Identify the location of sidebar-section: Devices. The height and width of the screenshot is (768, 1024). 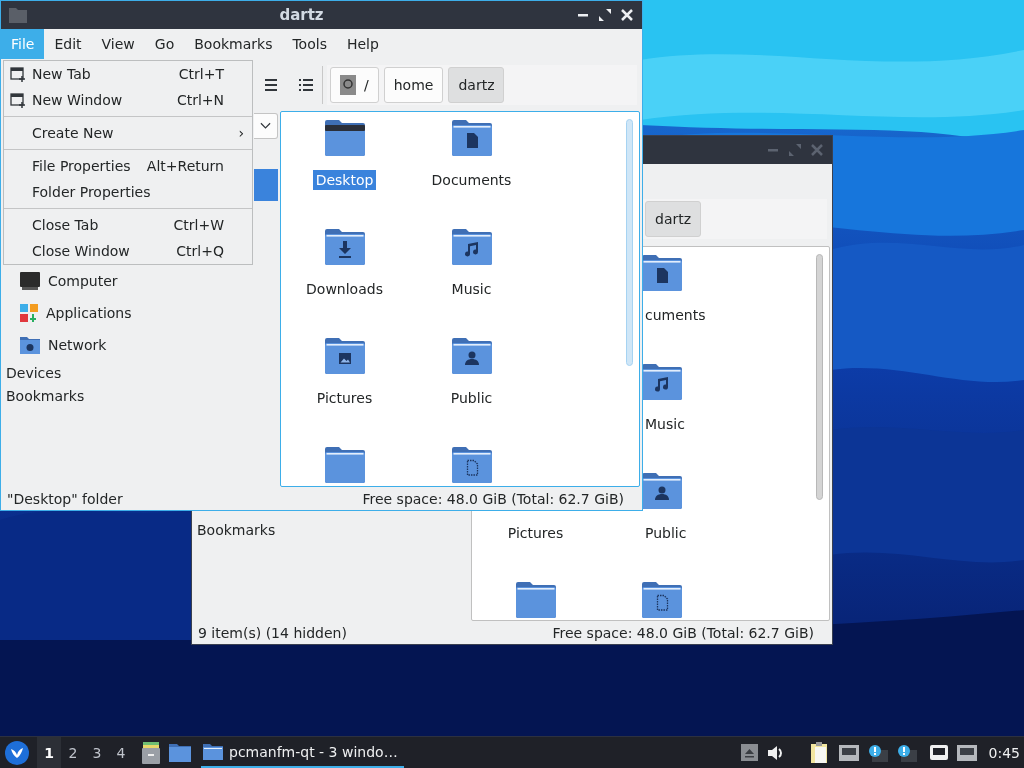
(140, 373).